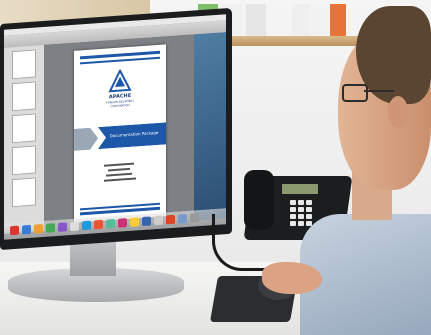 Image resolution: width=431 pixels, height=335 pixels. Describe the element at coordinates (355, 93) in the screenshot. I see `eyeglasses` at that location.